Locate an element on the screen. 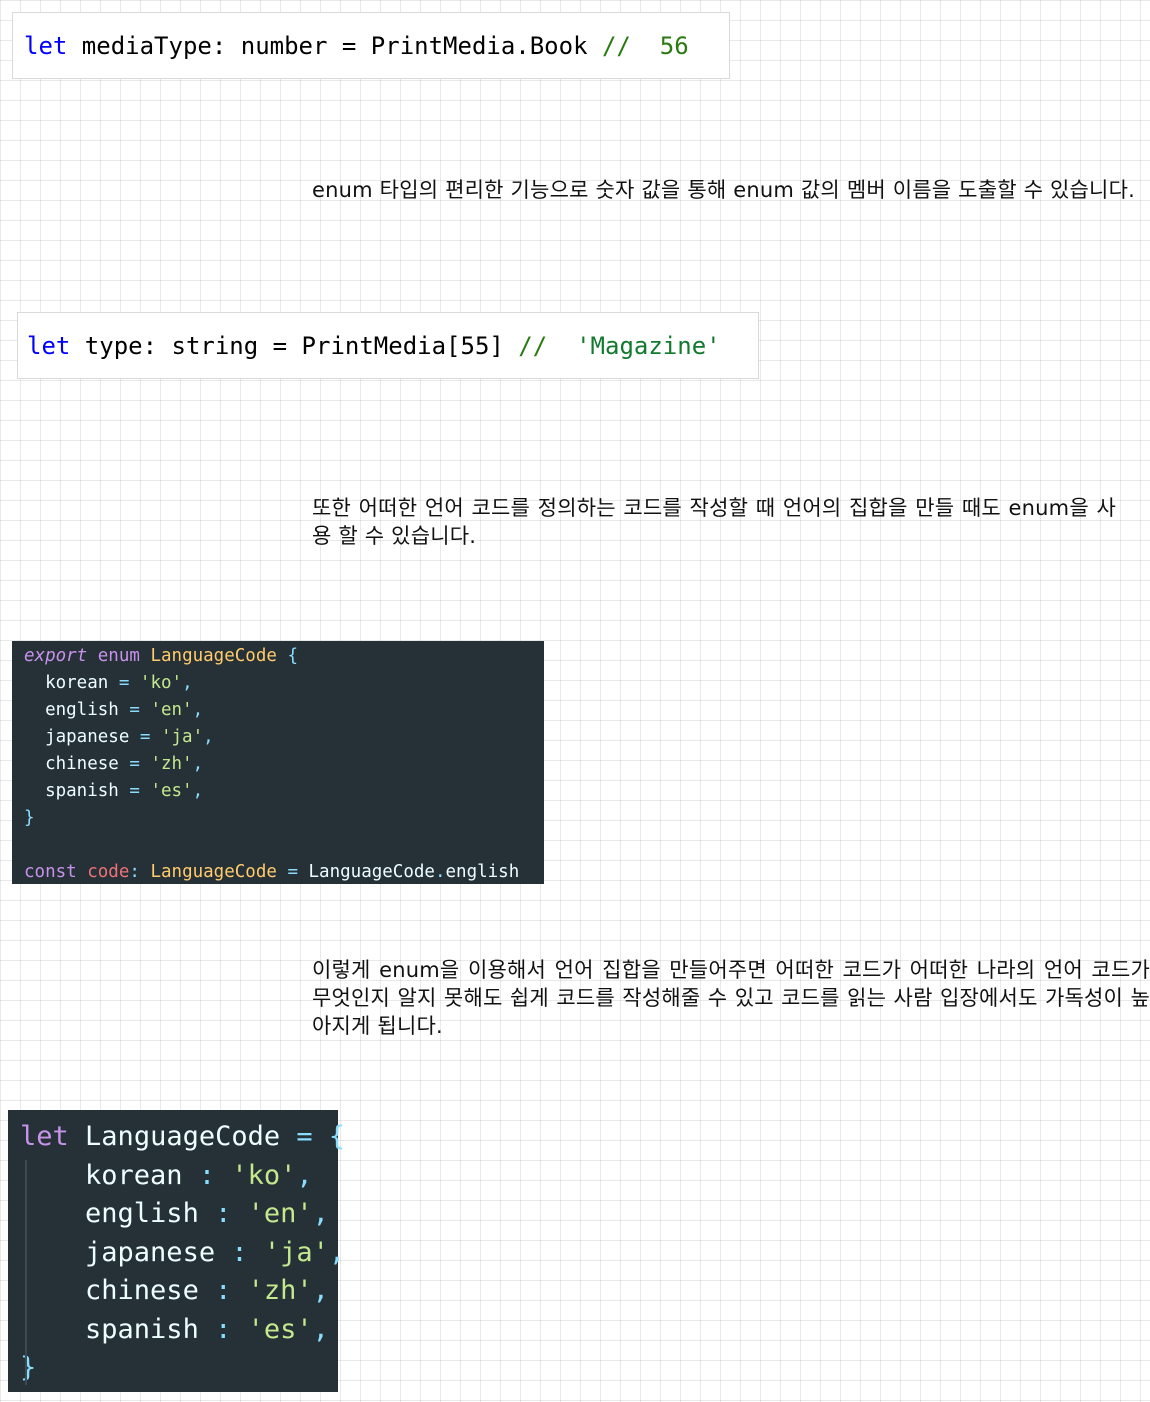 The image size is (1150, 1402). code-keyword: const is located at coordinates (50, 872).